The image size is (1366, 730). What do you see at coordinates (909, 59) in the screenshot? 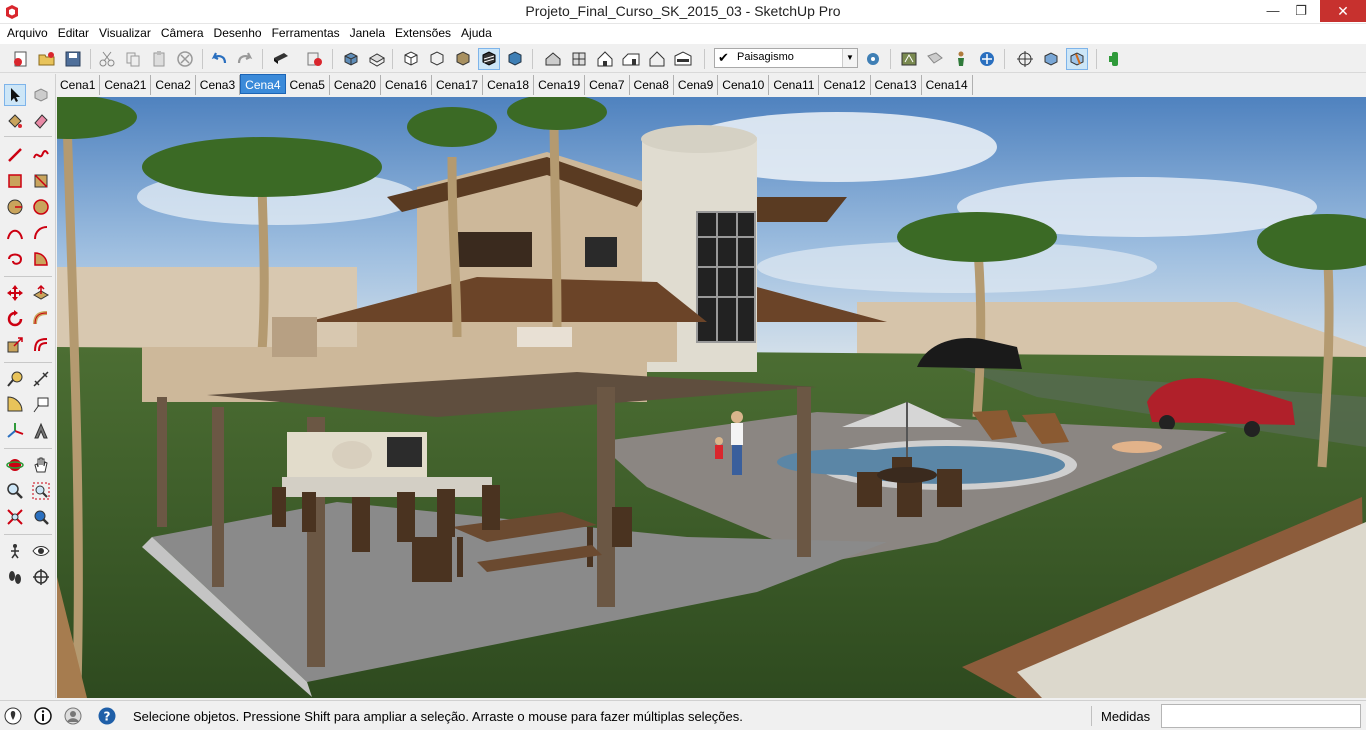
I see `warehouse-icon` at bounding box center [909, 59].